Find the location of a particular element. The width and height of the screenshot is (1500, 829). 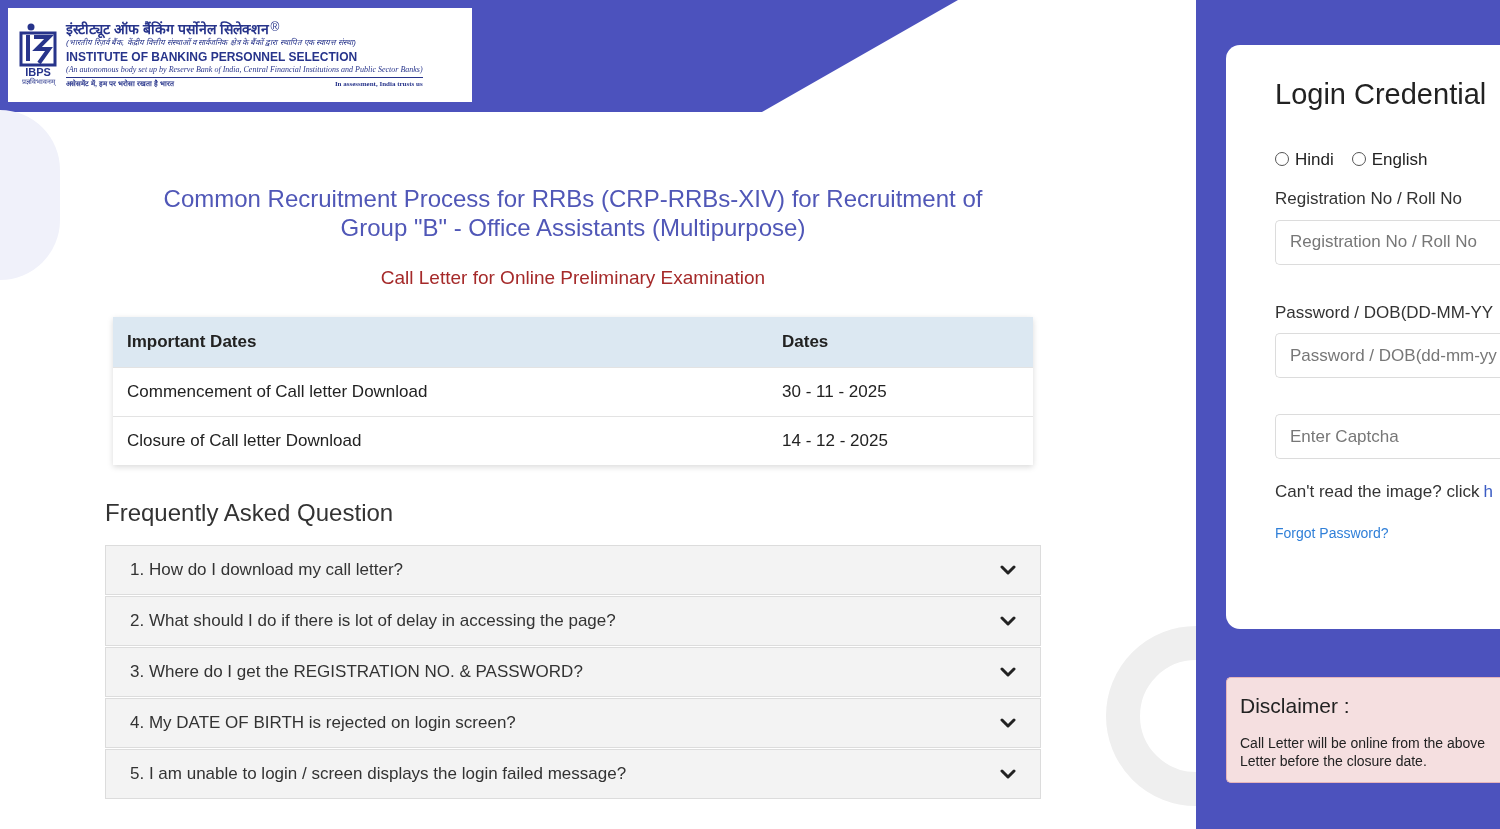

password-label: Password / DOB(DD-MM-YY is located at coordinates (1385, 312).